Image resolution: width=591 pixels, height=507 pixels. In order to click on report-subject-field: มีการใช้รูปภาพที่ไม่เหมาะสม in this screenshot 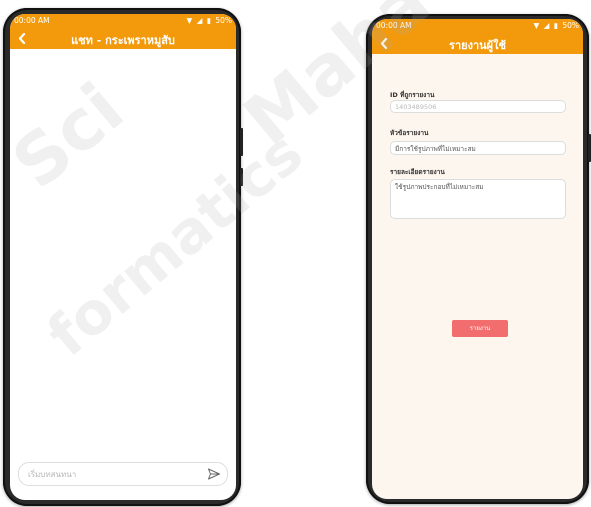, I will do `click(478, 148)`.